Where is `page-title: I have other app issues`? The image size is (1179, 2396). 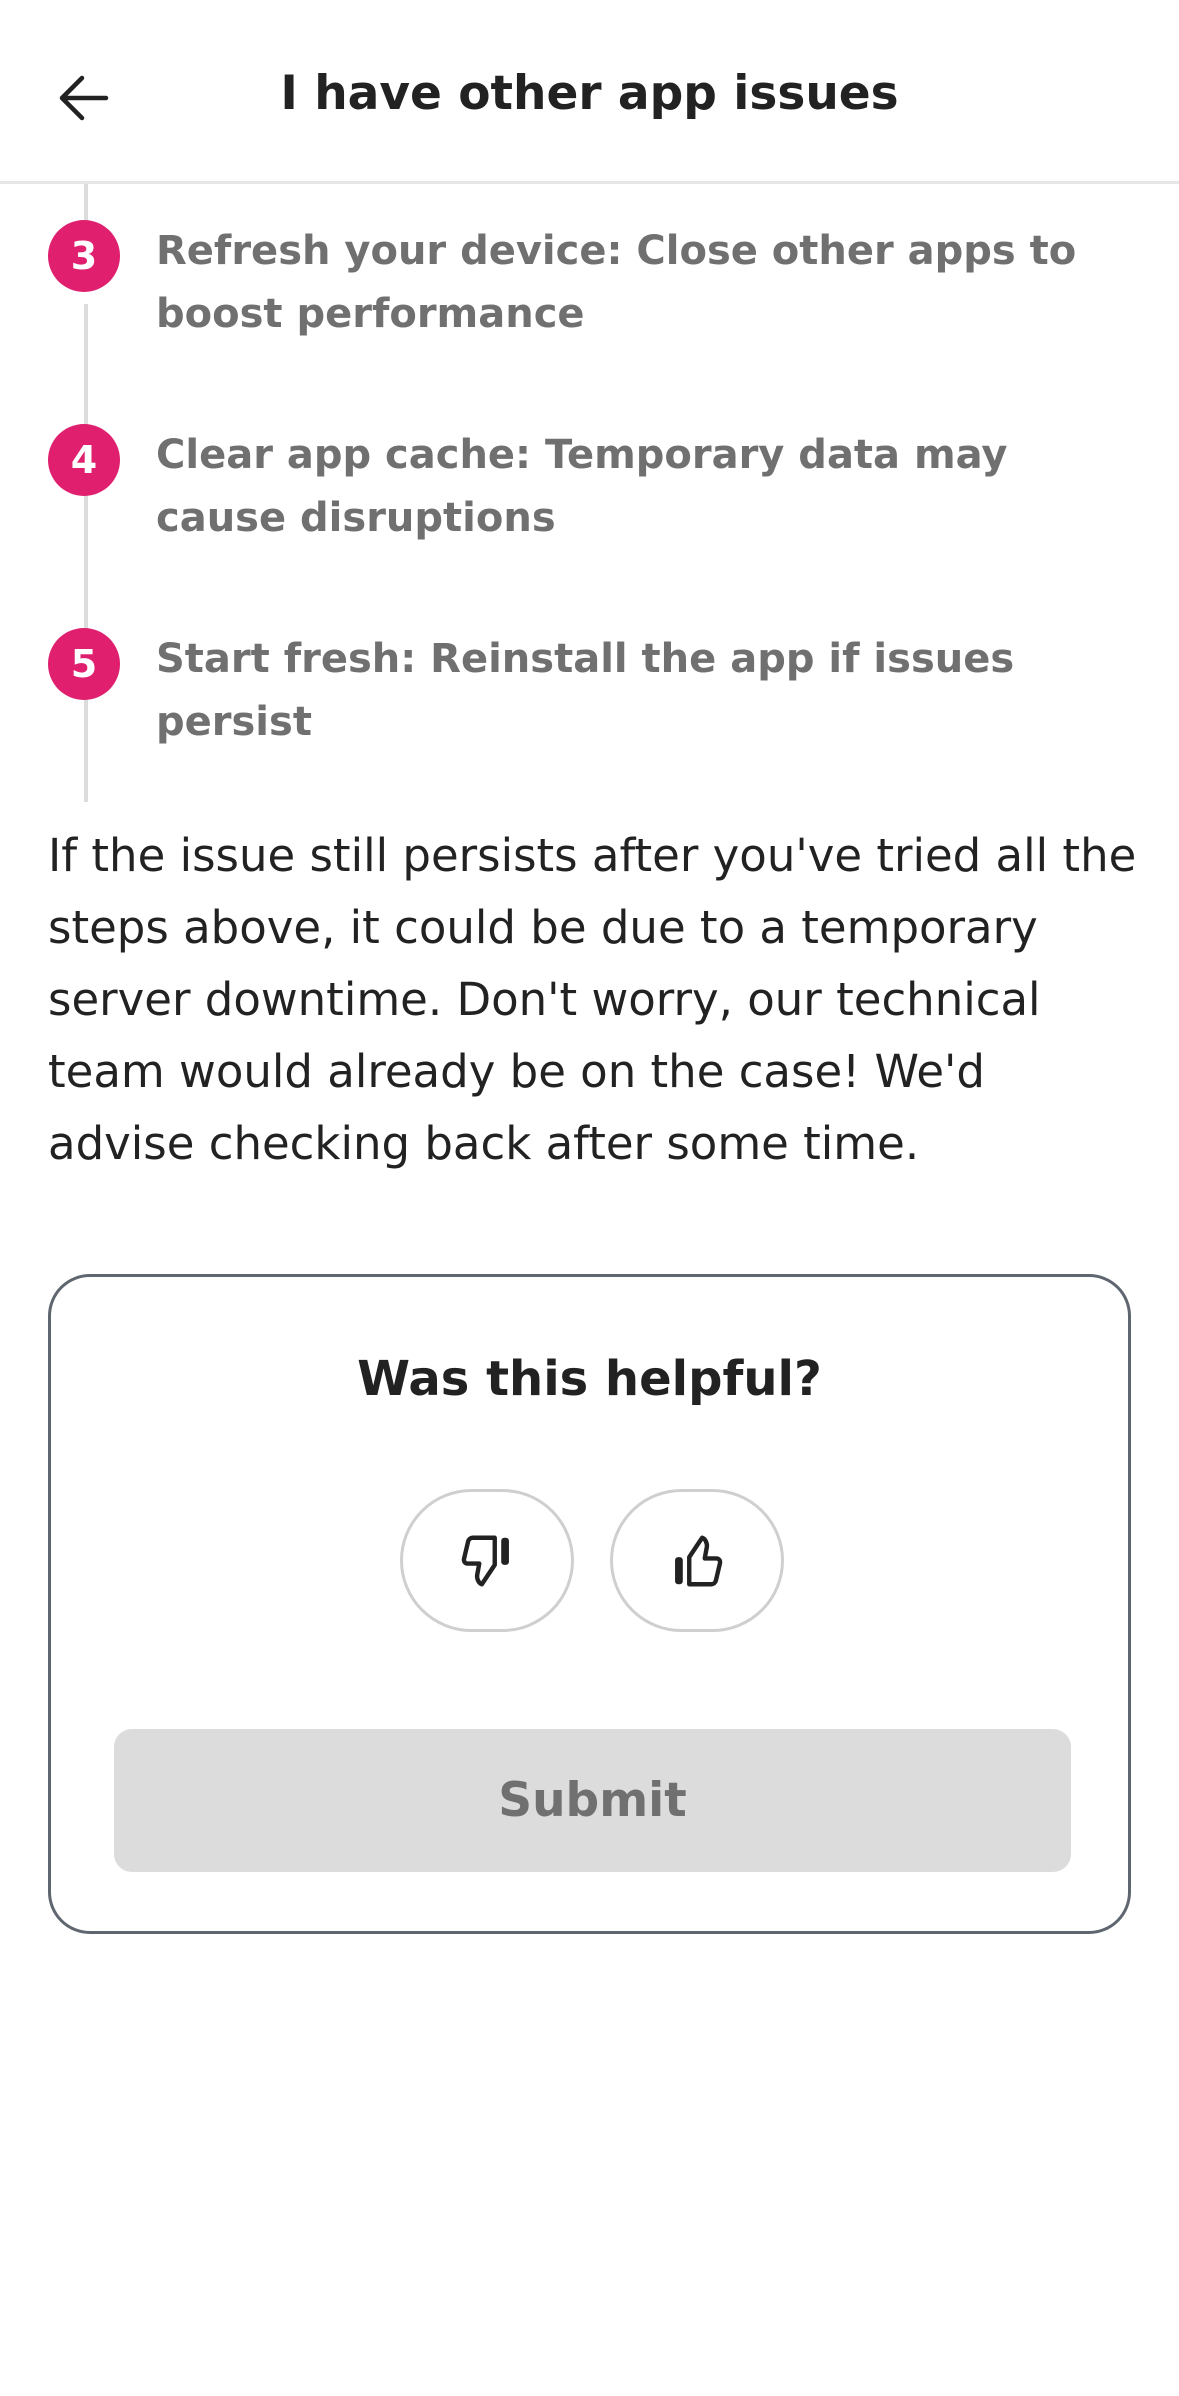 page-title: I have other app issues is located at coordinates (589, 93).